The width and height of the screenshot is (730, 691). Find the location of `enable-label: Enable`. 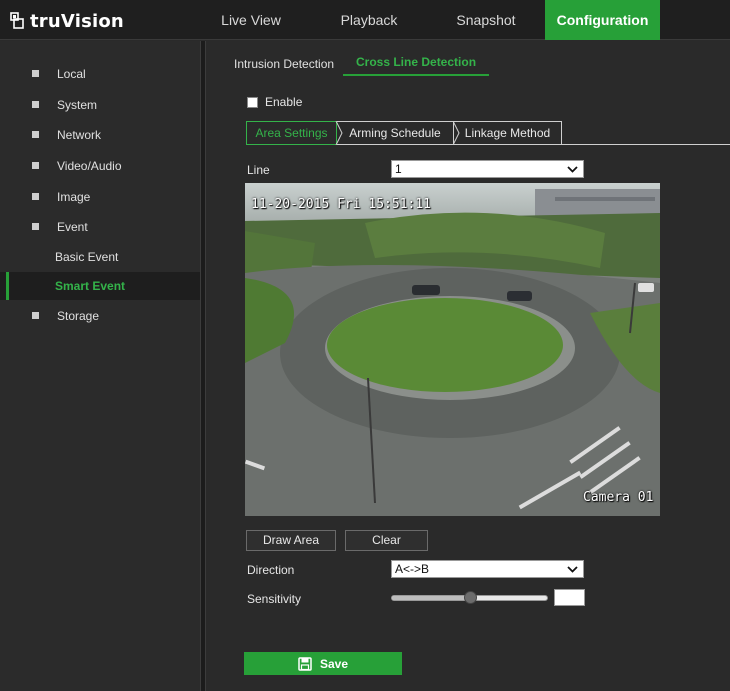

enable-label: Enable is located at coordinates (284, 102).